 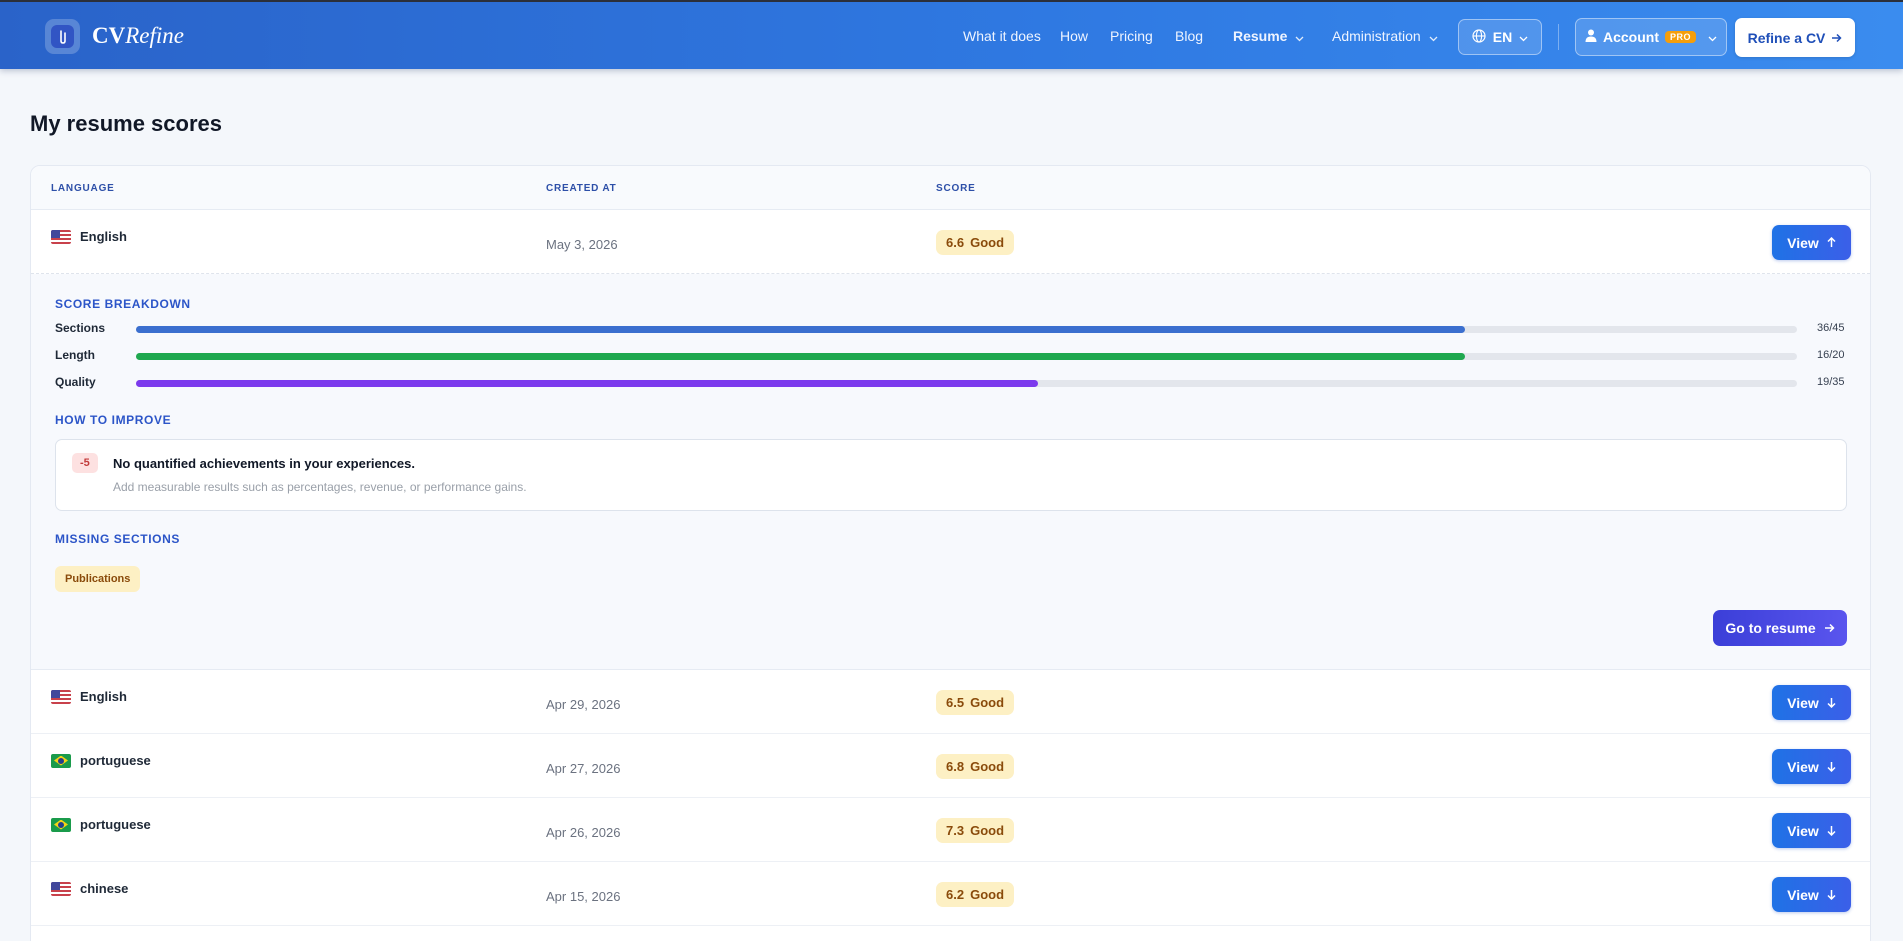 I want to click on language-name: portuguese, so click(x=115, y=760).